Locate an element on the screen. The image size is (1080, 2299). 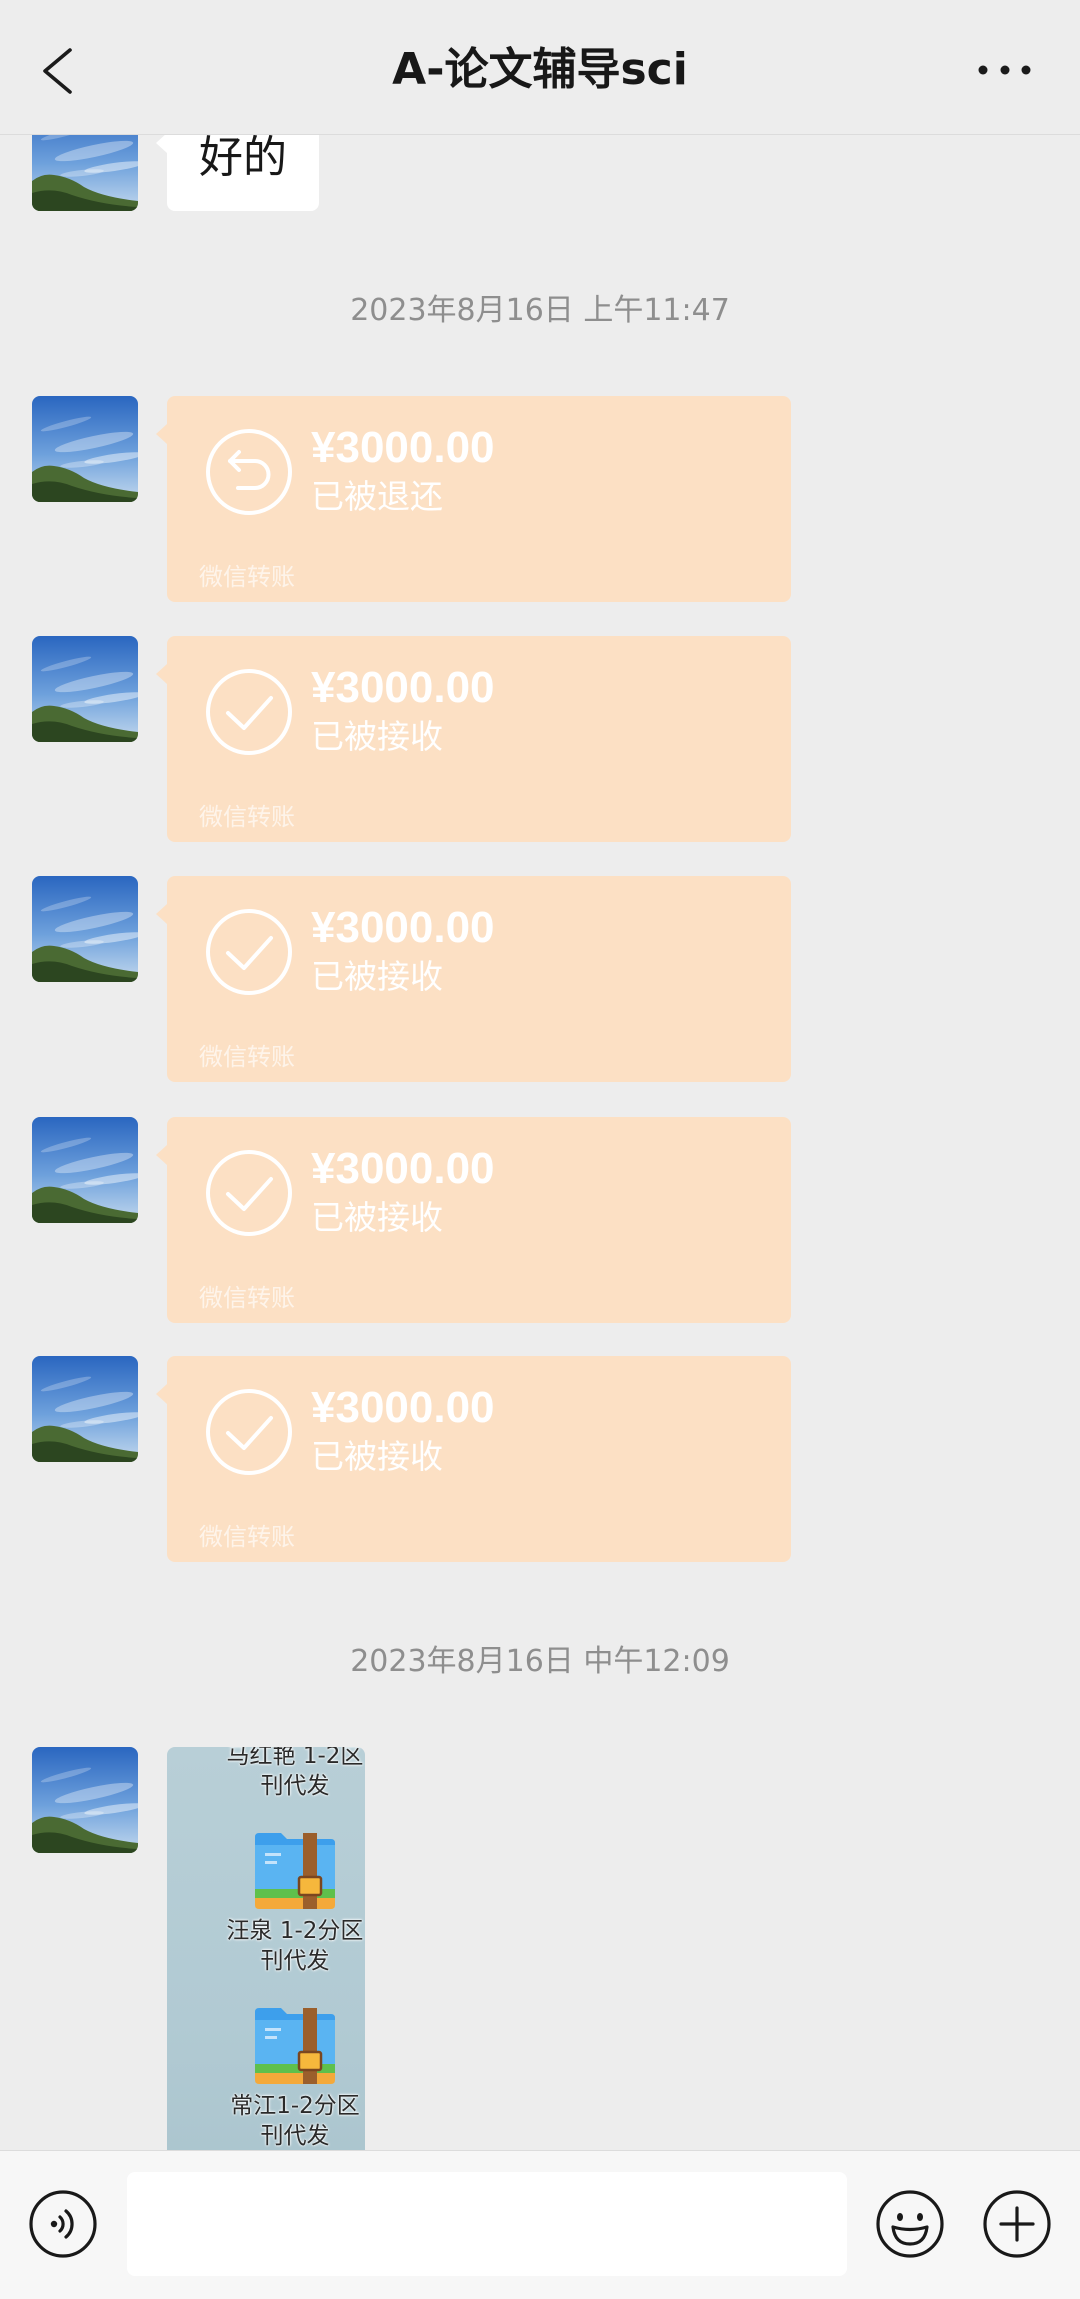
transfer-status: 已被退还 is located at coordinates (377, 496).